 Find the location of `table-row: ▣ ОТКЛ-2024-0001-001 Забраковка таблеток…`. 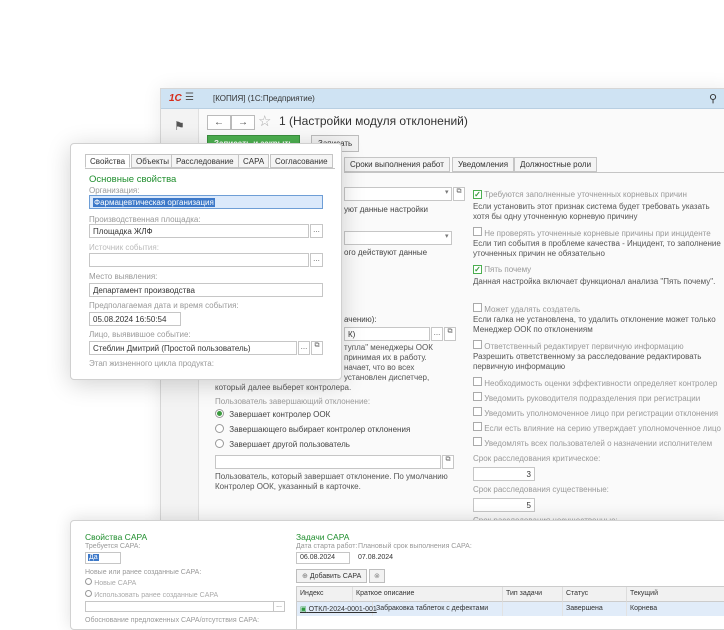

table-row: ▣ ОТКЛ-2024-0001-001 Забраковка таблеток… is located at coordinates (510, 609).